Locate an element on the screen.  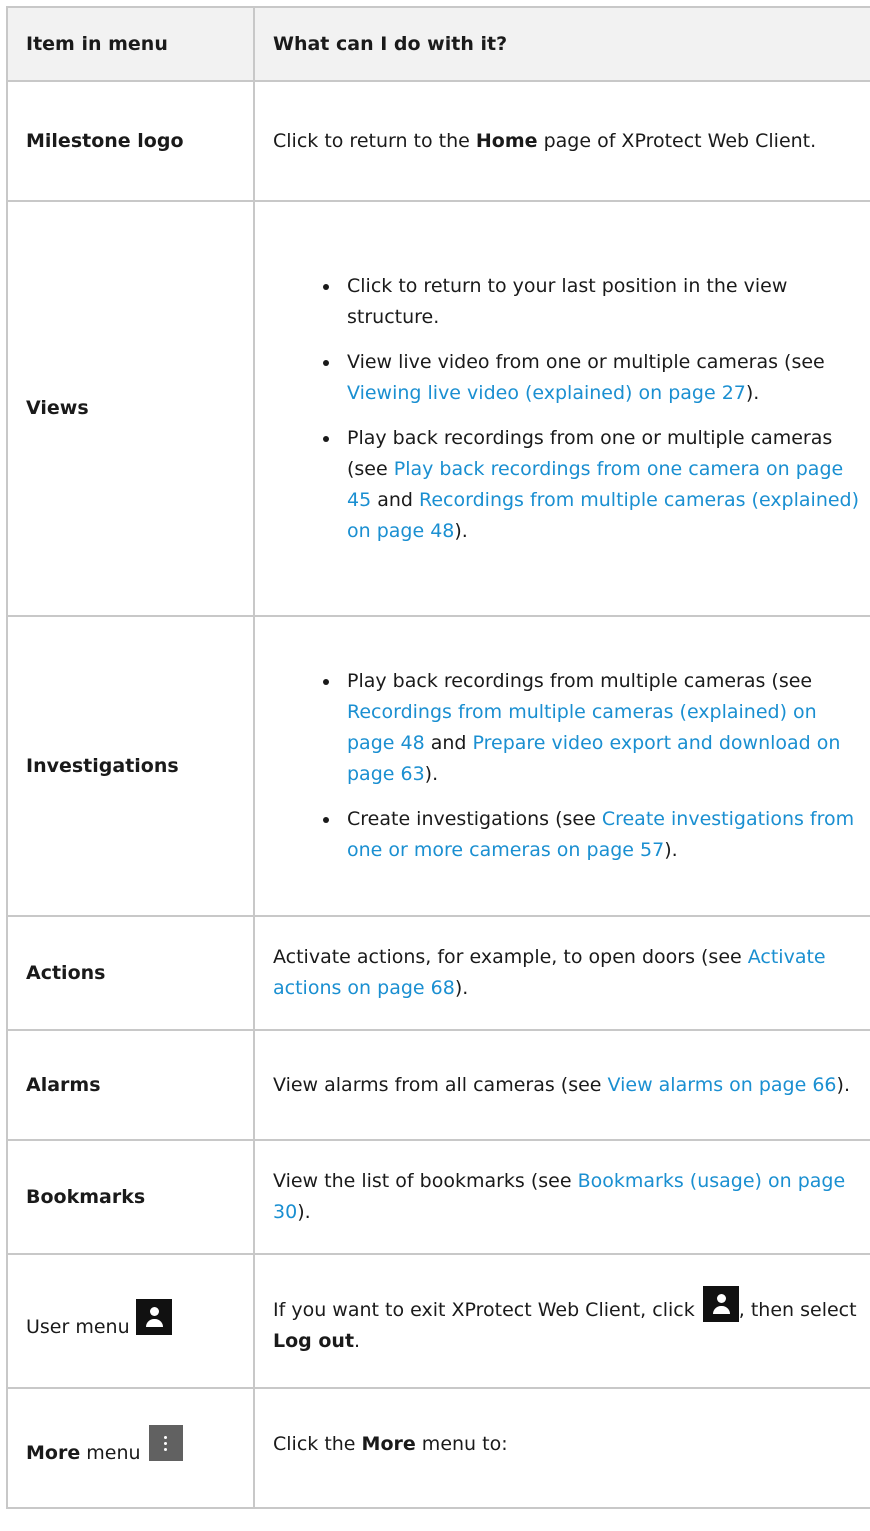
more-menu-label: More is located at coordinates (53, 1453).